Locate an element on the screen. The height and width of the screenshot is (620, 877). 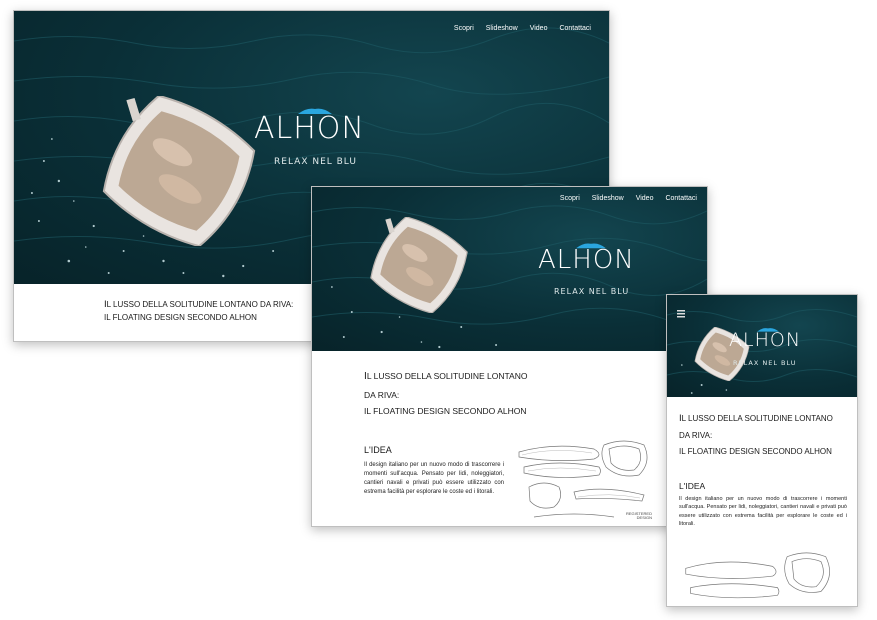
hero-section: ALHON RELAX NEL BLU is located at coordinates (762, 346).